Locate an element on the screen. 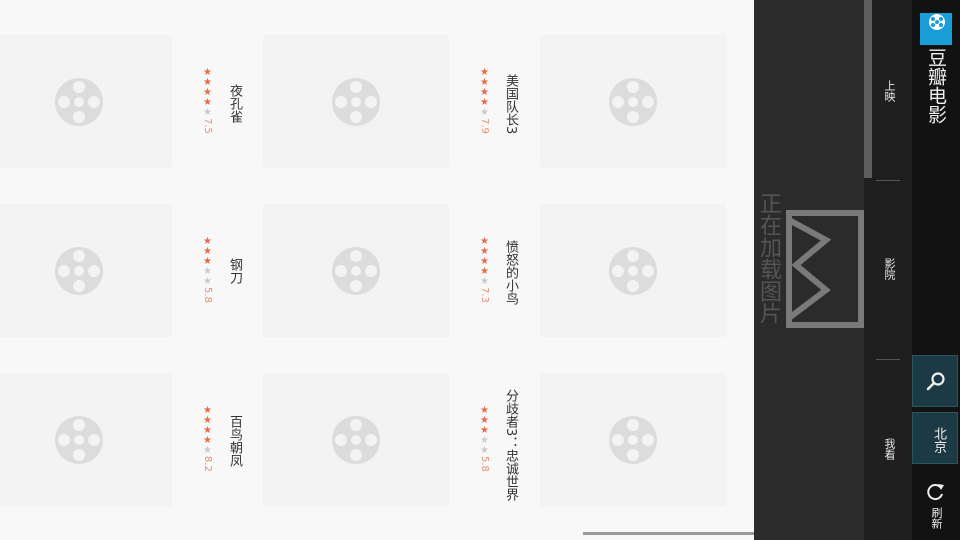 The image size is (960, 540). refresh-icon is located at coordinates (935, 492).